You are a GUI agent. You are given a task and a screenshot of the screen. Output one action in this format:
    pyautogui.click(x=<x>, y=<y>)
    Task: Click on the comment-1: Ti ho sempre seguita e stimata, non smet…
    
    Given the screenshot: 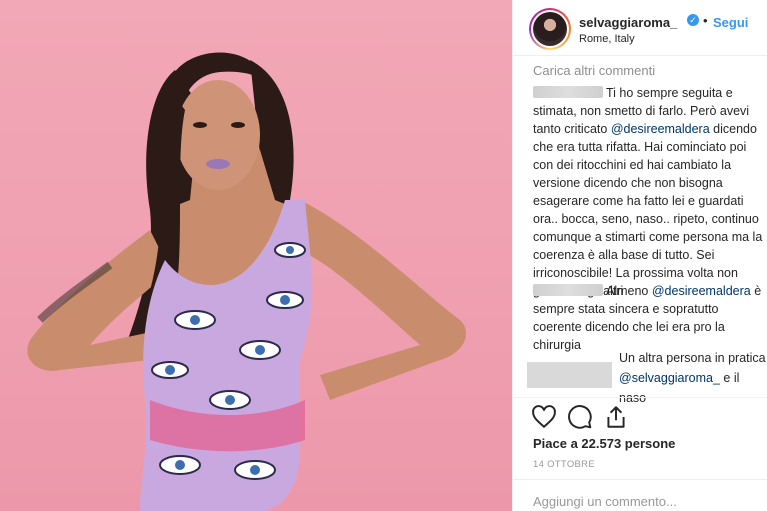 What is the action you would take?
    pyautogui.click(x=649, y=192)
    